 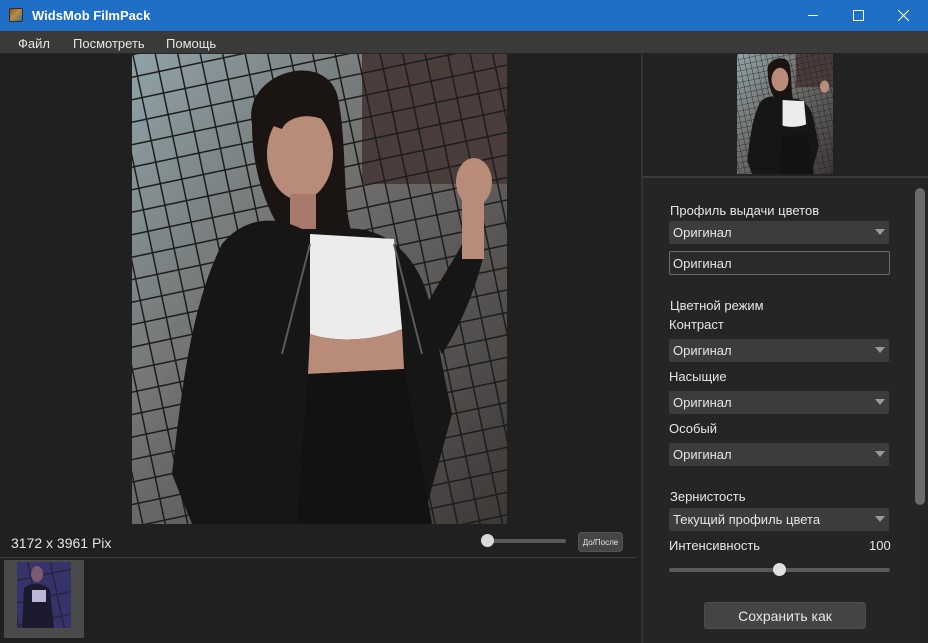 I want to click on saturation-dropdown: Оригинал, so click(x=779, y=402).